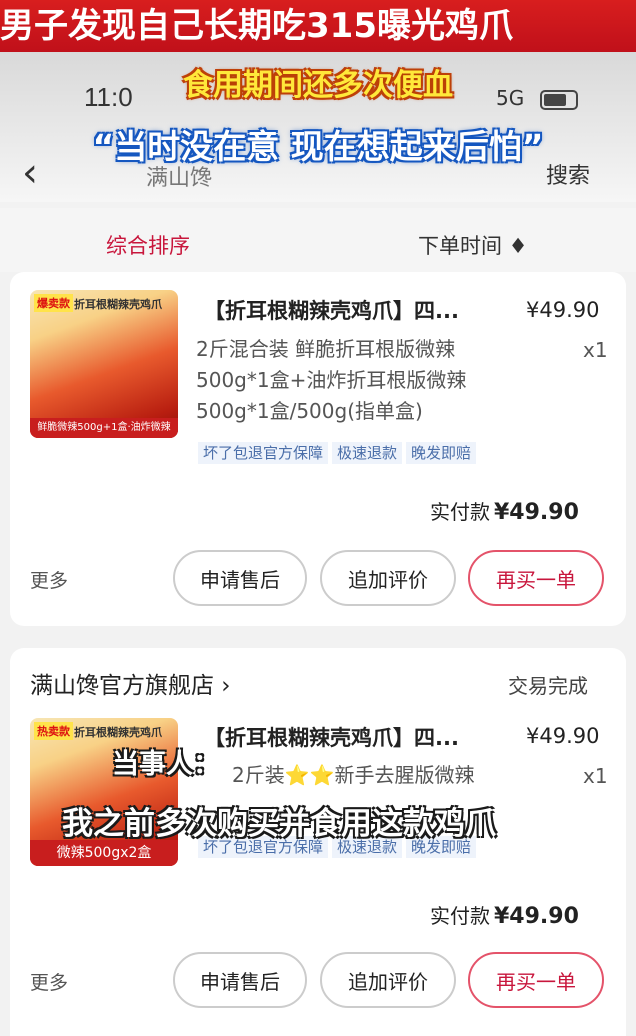 The height and width of the screenshot is (1036, 636). I want to click on caption-speaker: 当事人：, so click(166, 764).